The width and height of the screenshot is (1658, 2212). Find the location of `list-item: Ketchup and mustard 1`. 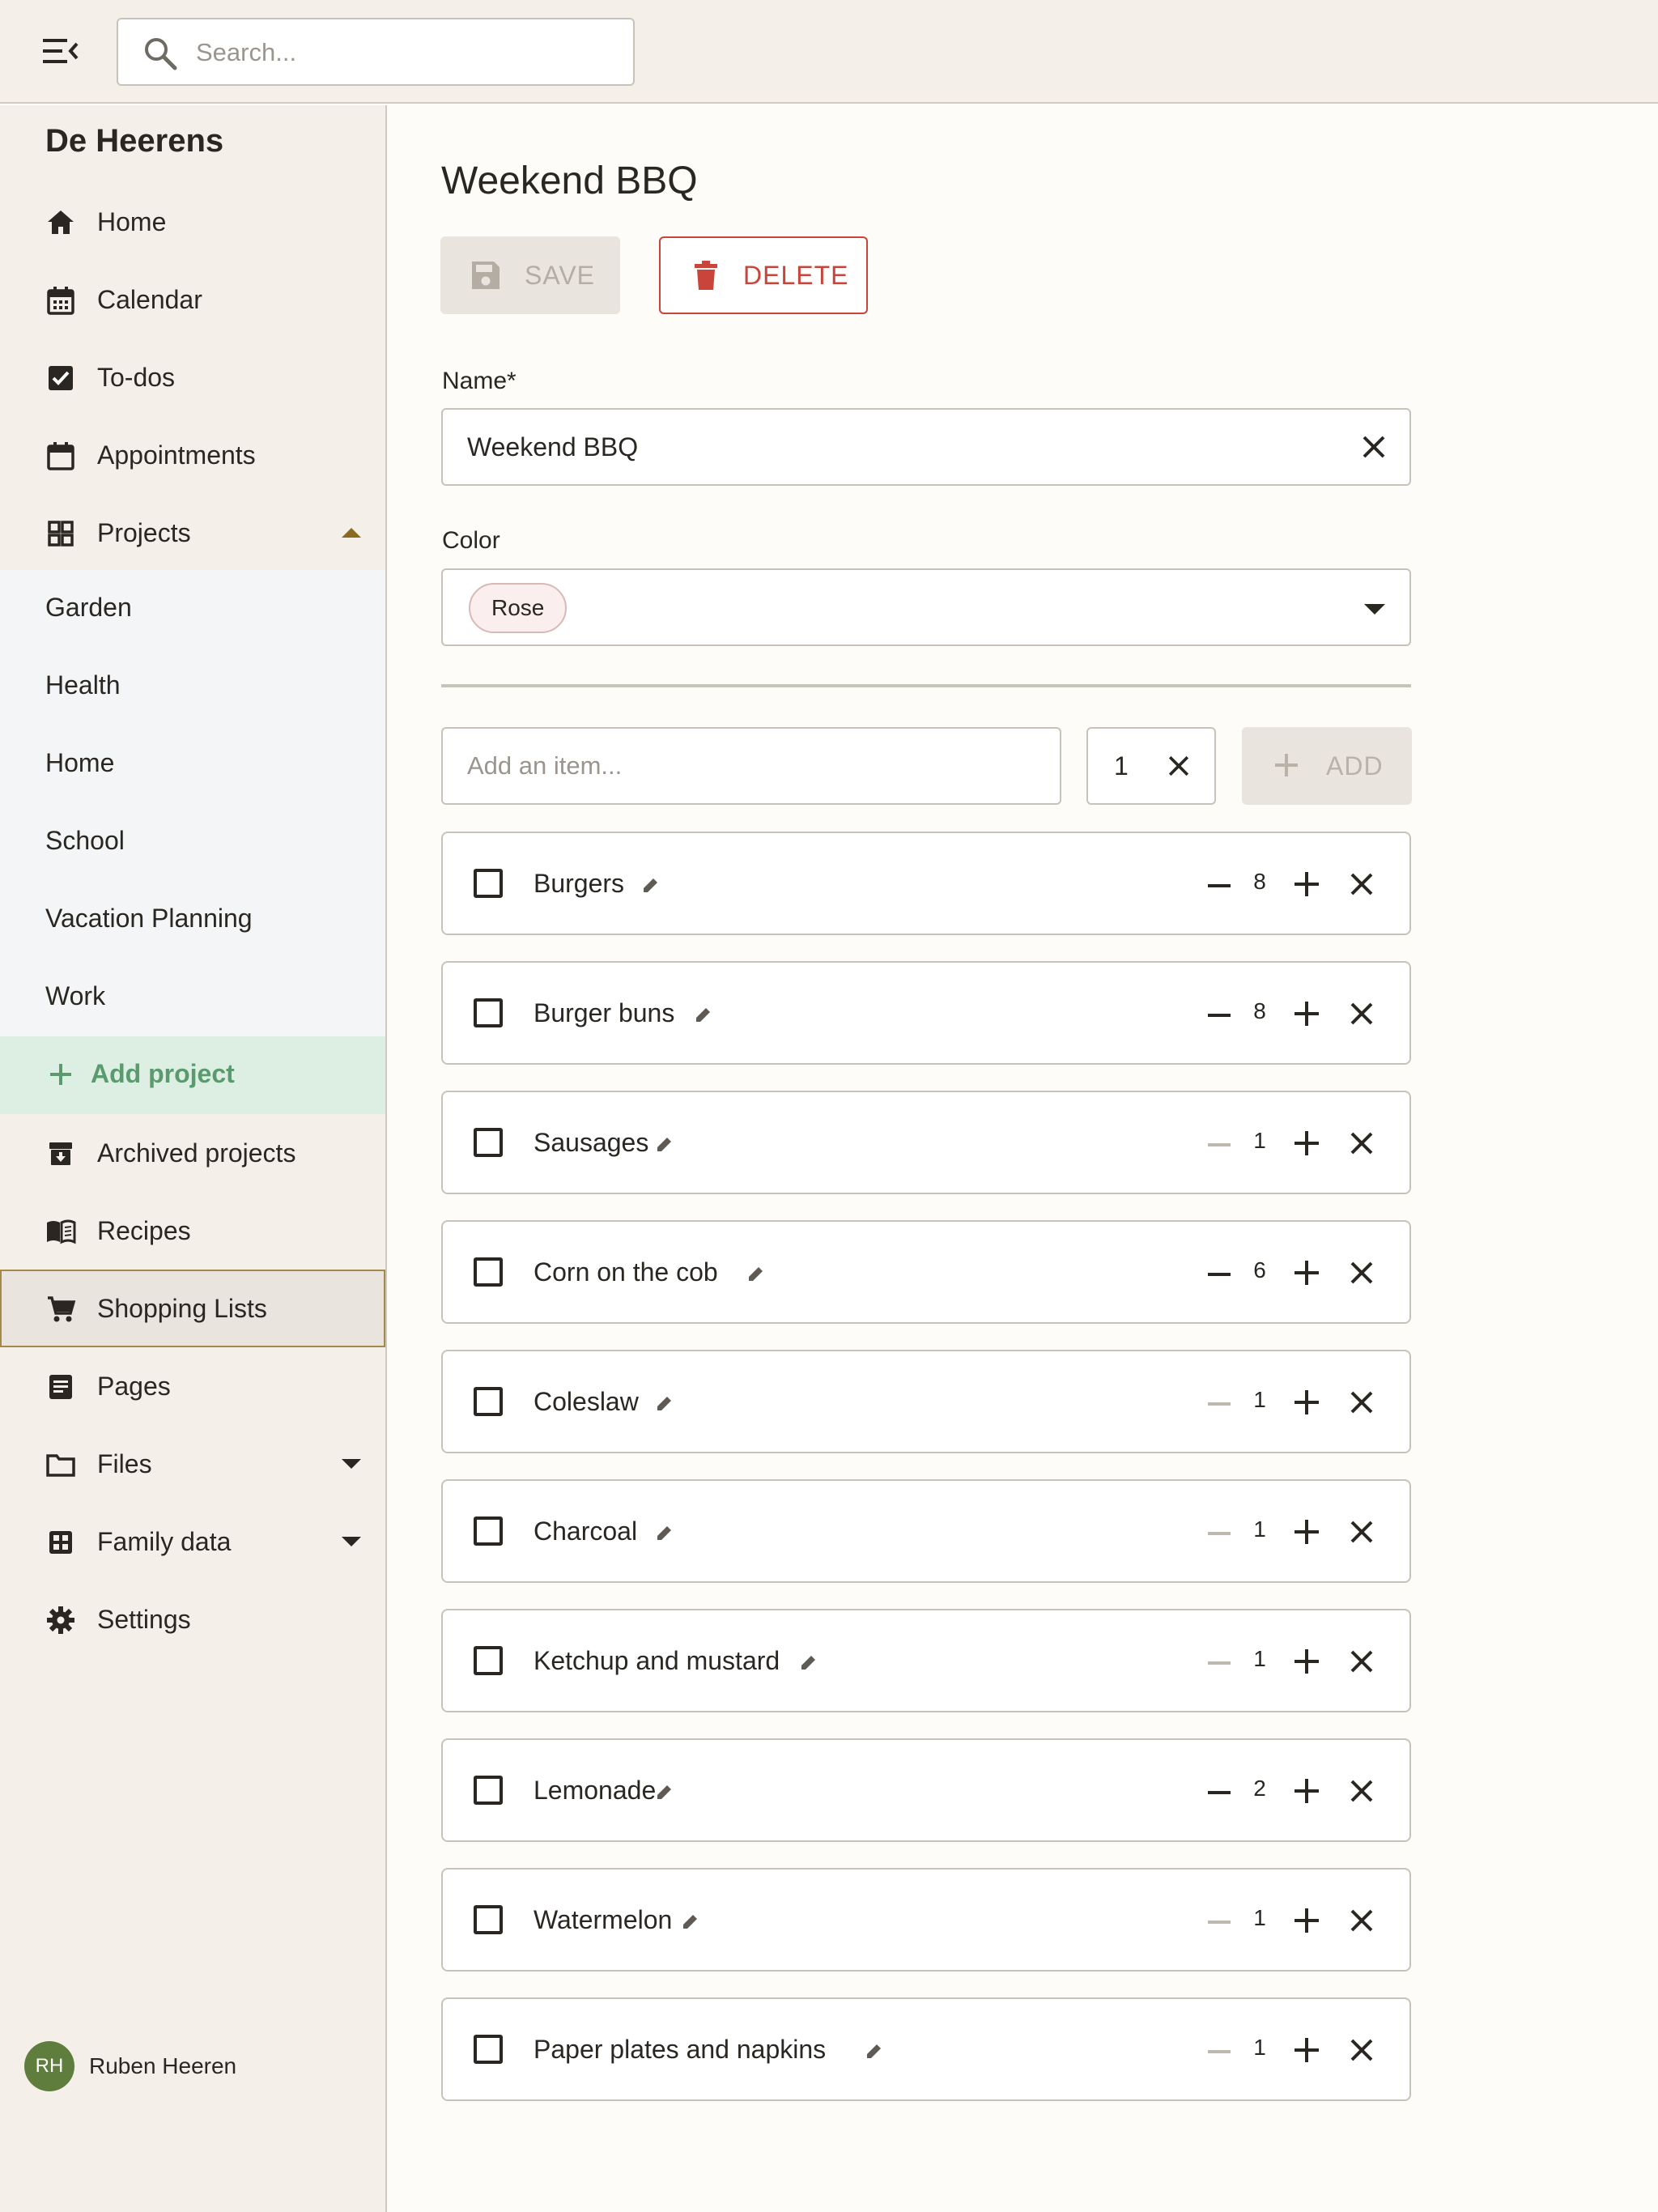

list-item: Ketchup and mustard 1 is located at coordinates (926, 1661).